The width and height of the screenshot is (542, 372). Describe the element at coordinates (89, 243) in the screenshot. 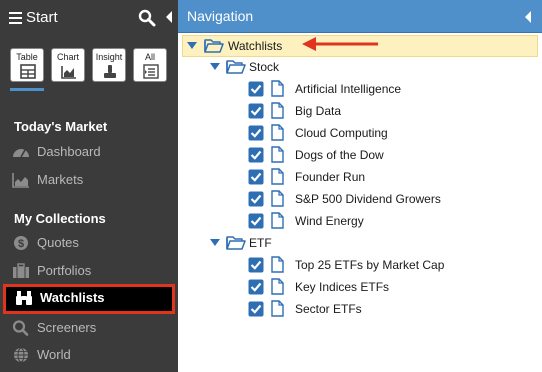

I see `sidebar-item-quotes: $ Quotes` at that location.